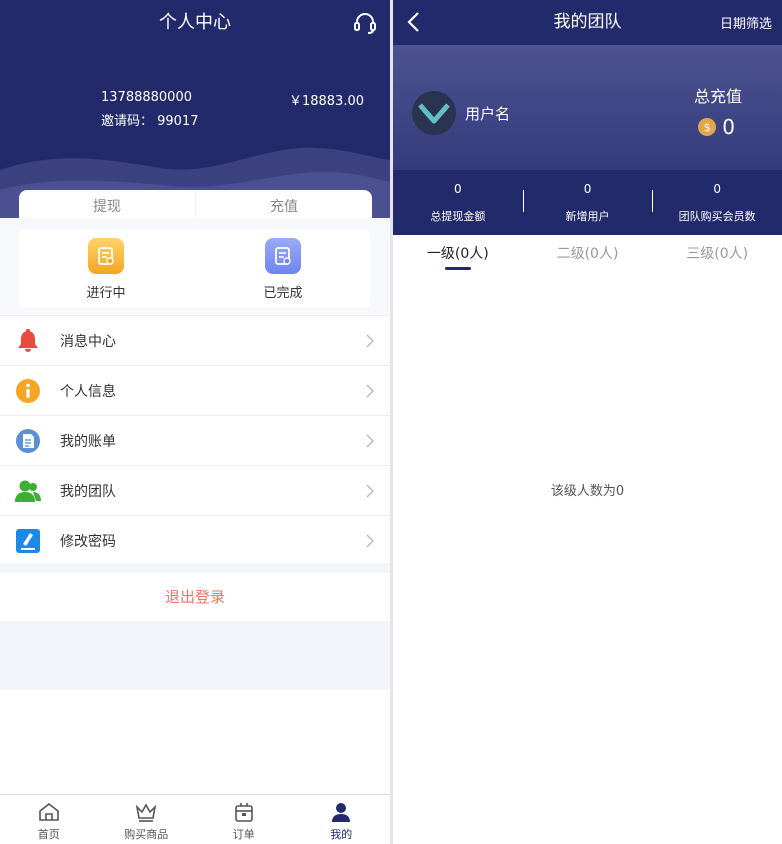 The width and height of the screenshot is (782, 844). What do you see at coordinates (458, 202) in the screenshot?
I see `stat-total-withdraw: 0 总提现金额` at bounding box center [458, 202].